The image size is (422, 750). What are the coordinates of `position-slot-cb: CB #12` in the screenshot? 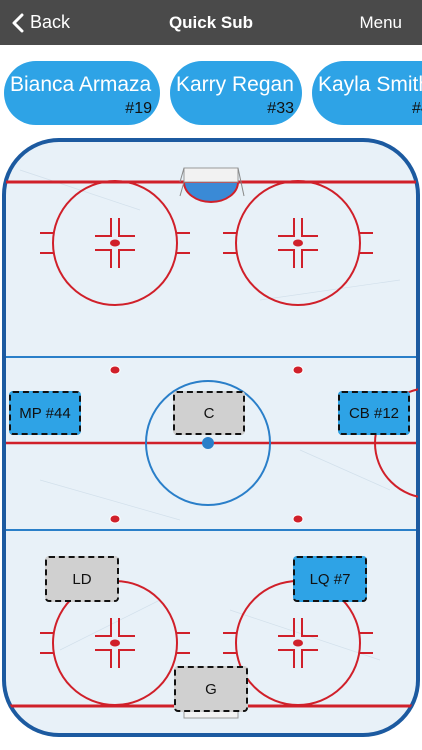 It's located at (374, 413).